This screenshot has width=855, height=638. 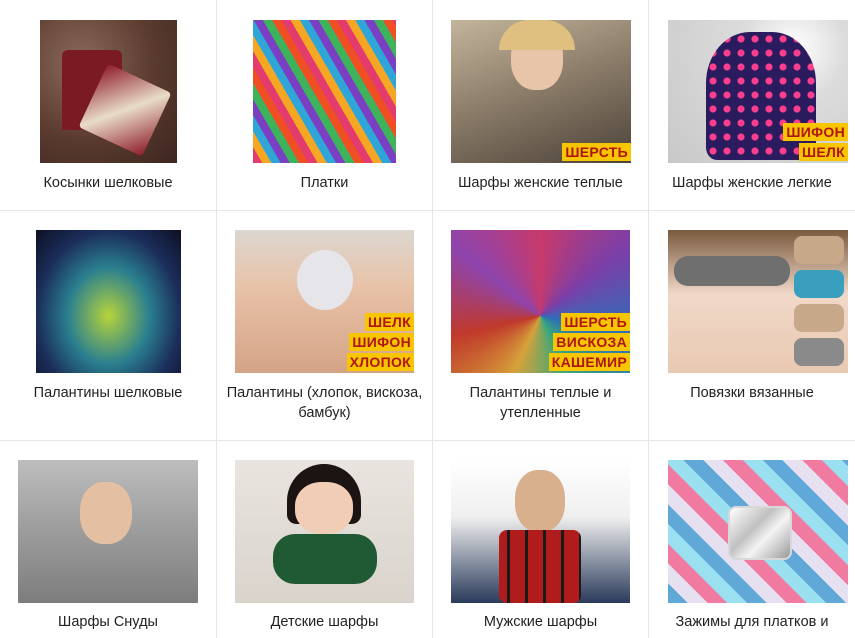 I want to click on category-card-silk-stoles: Палантины шелковые, so click(x=108, y=326).